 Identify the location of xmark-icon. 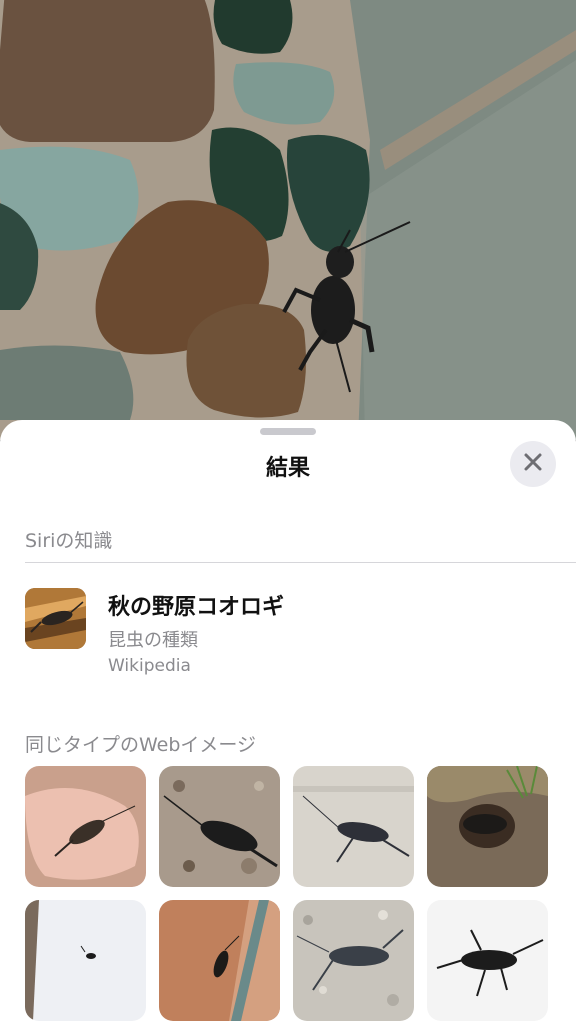
(533, 464).